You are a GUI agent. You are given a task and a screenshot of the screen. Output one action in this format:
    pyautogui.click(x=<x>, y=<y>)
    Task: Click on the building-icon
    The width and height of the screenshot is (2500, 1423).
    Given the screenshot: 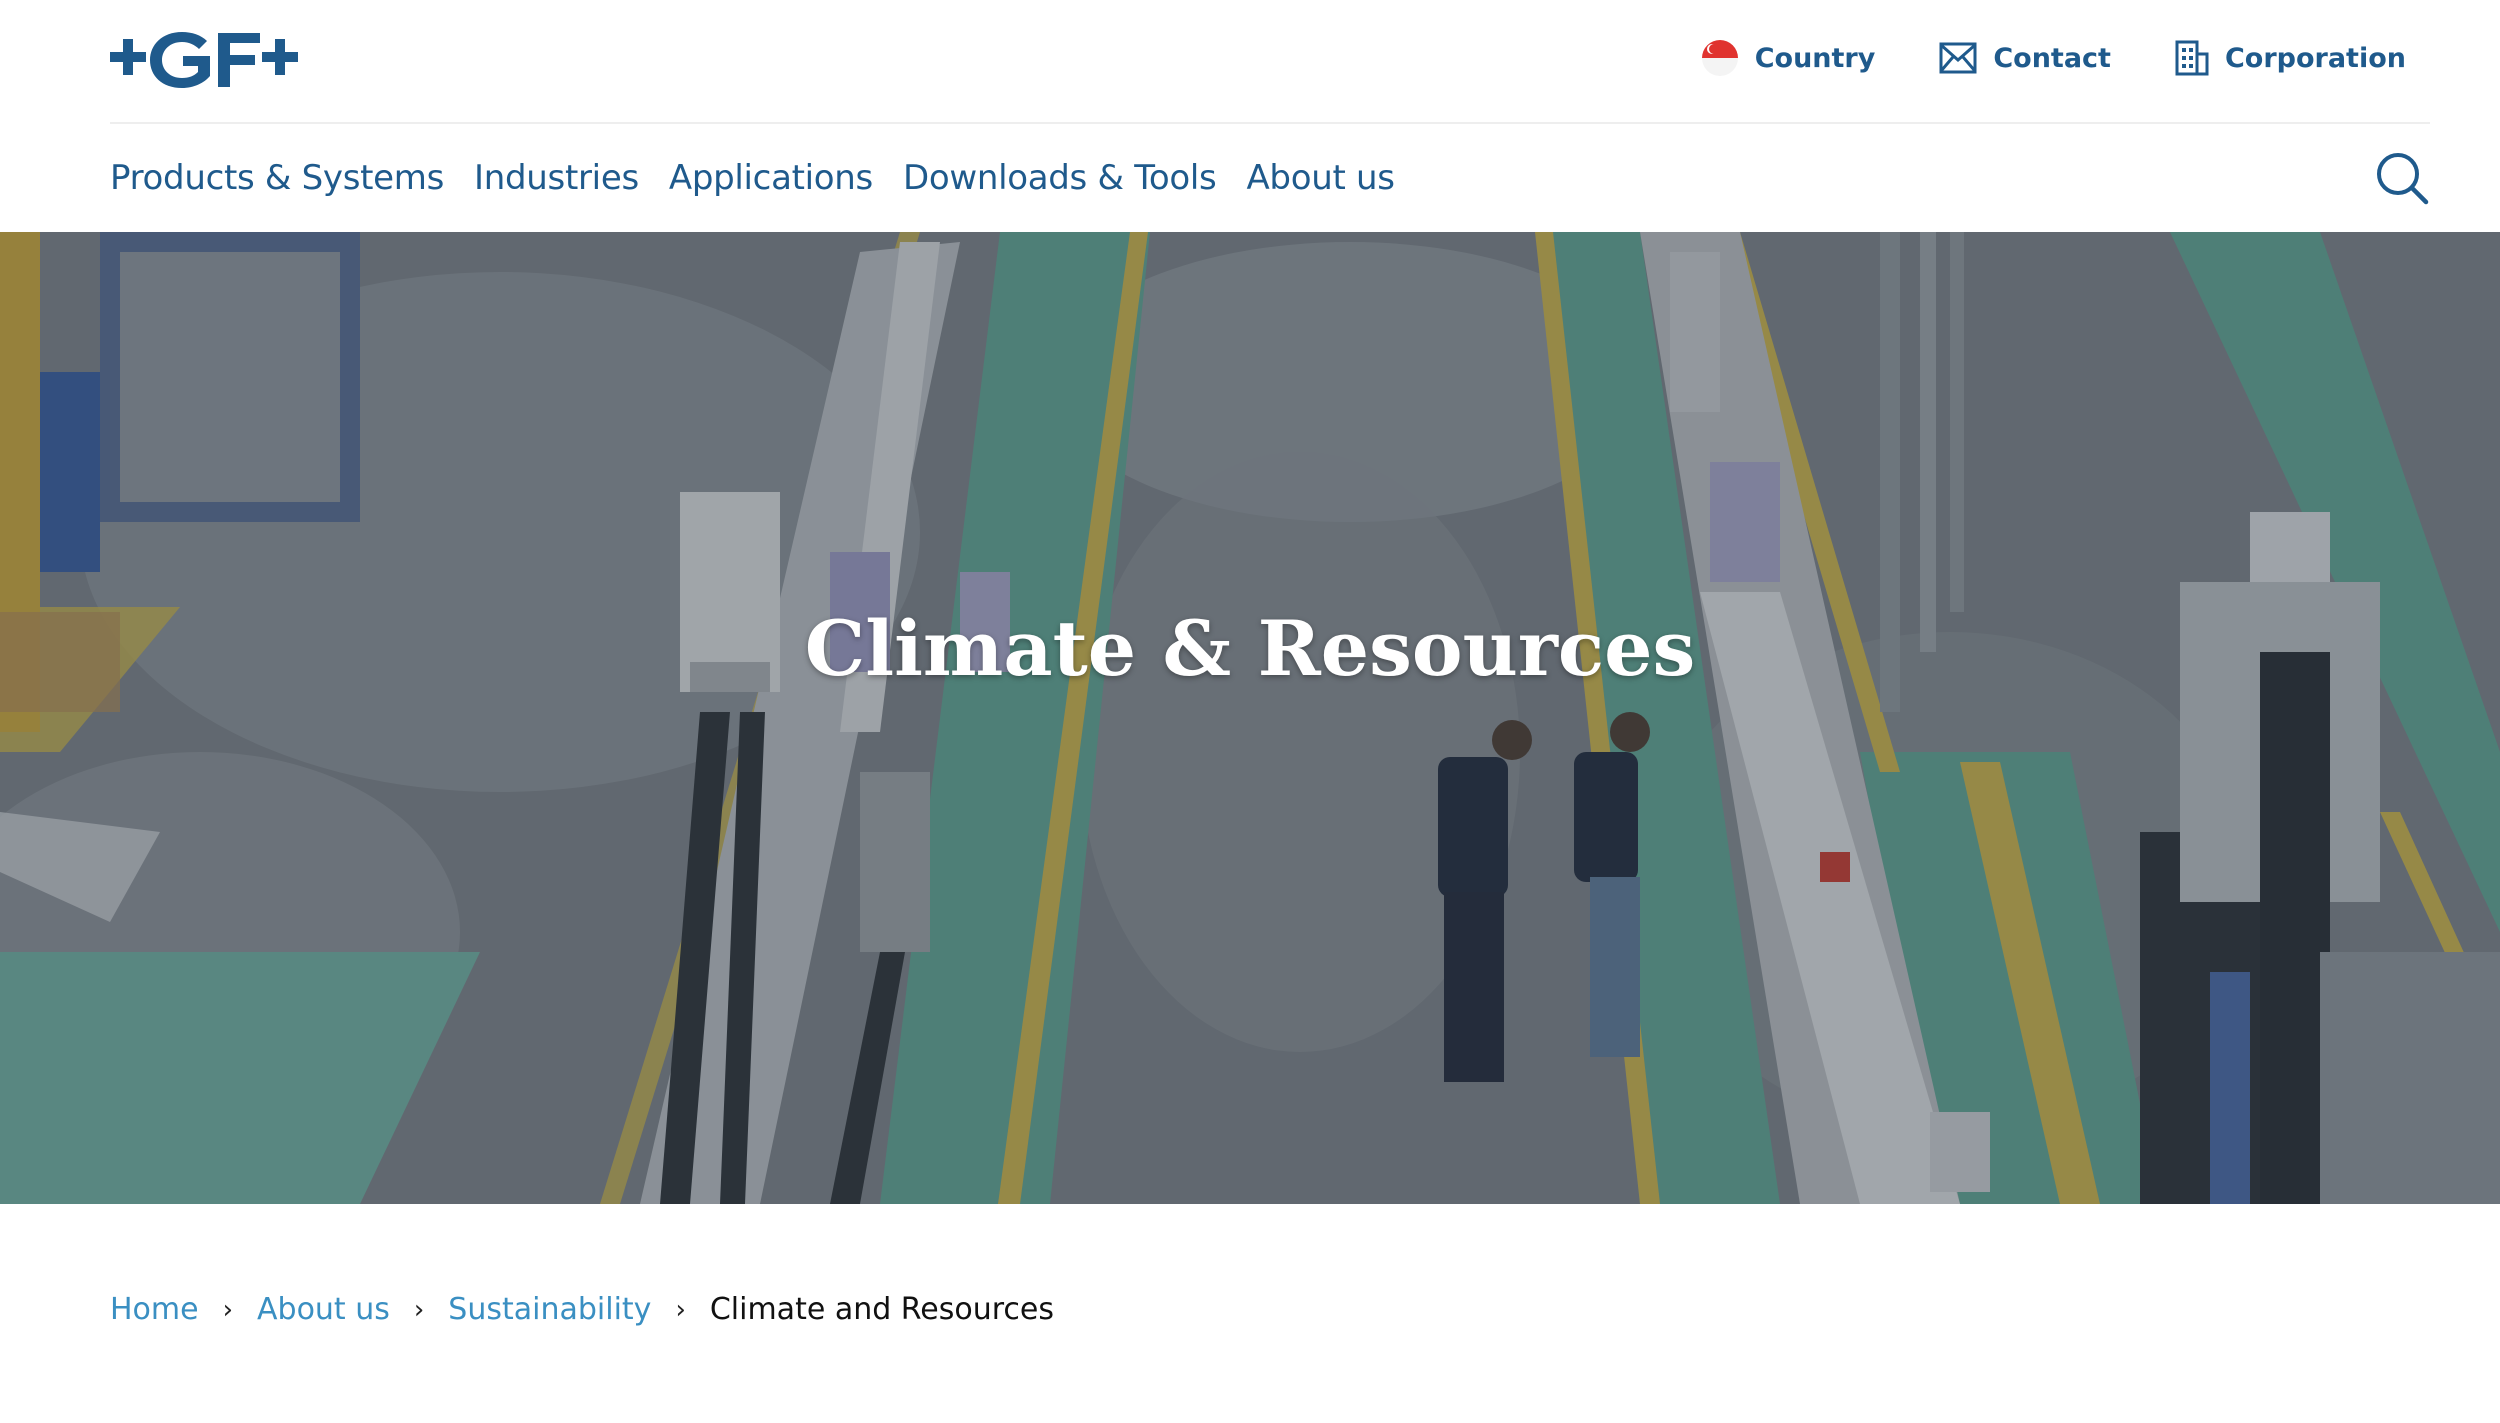 What is the action you would take?
    pyautogui.click(x=2192, y=58)
    